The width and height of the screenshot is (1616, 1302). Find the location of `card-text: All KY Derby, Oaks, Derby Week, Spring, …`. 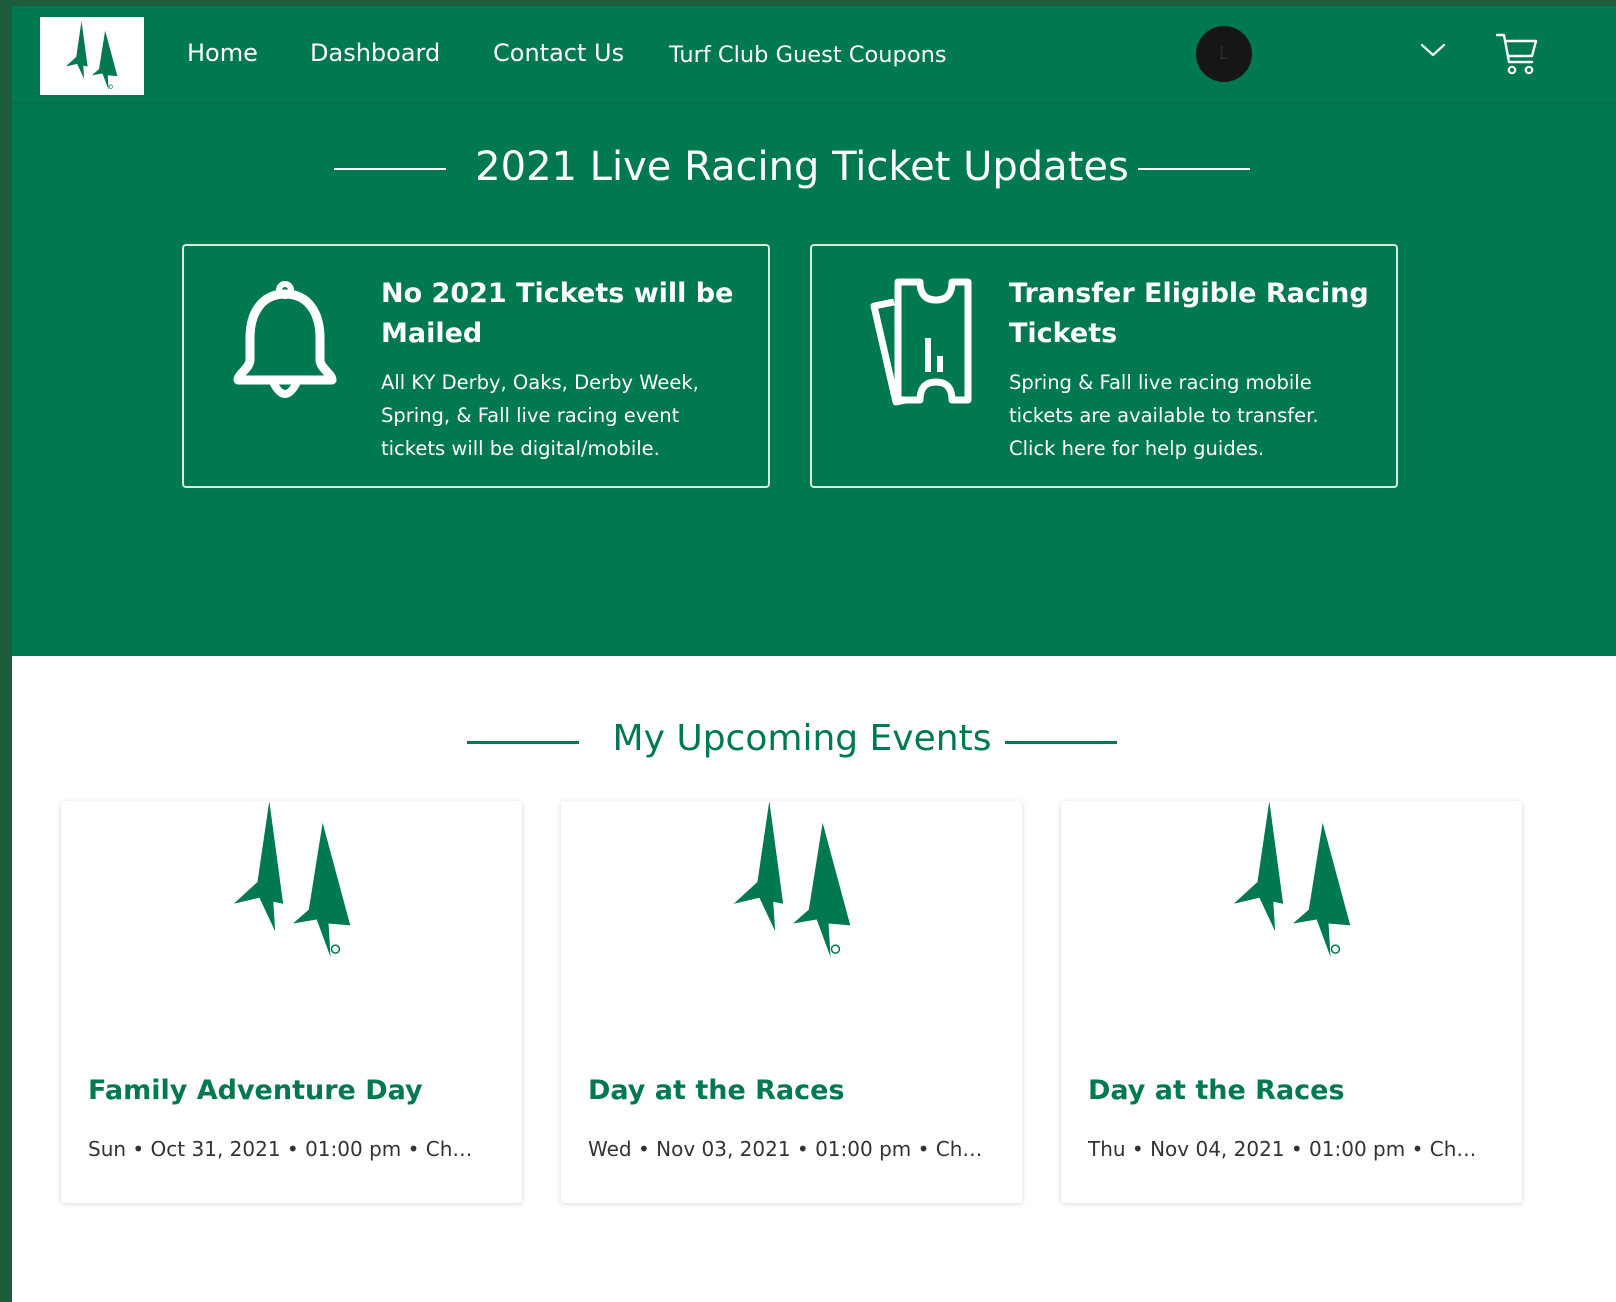

card-text: All KY Derby, Oaks, Derby Week, Spring, … is located at coordinates (540, 415).